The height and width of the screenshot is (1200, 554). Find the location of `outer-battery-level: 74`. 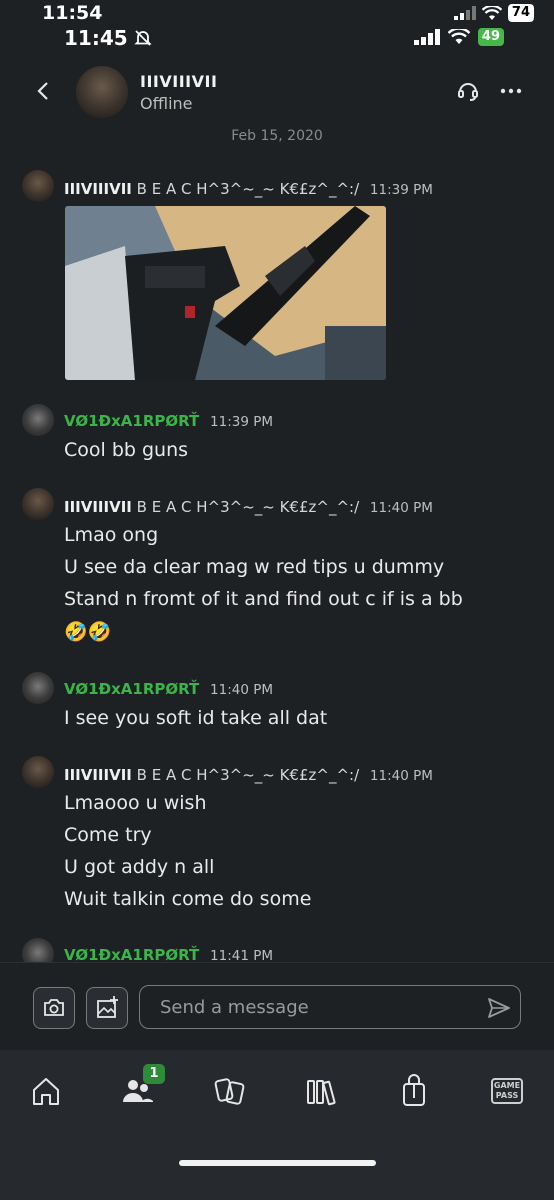

outer-battery-level: 74 is located at coordinates (520, 13).